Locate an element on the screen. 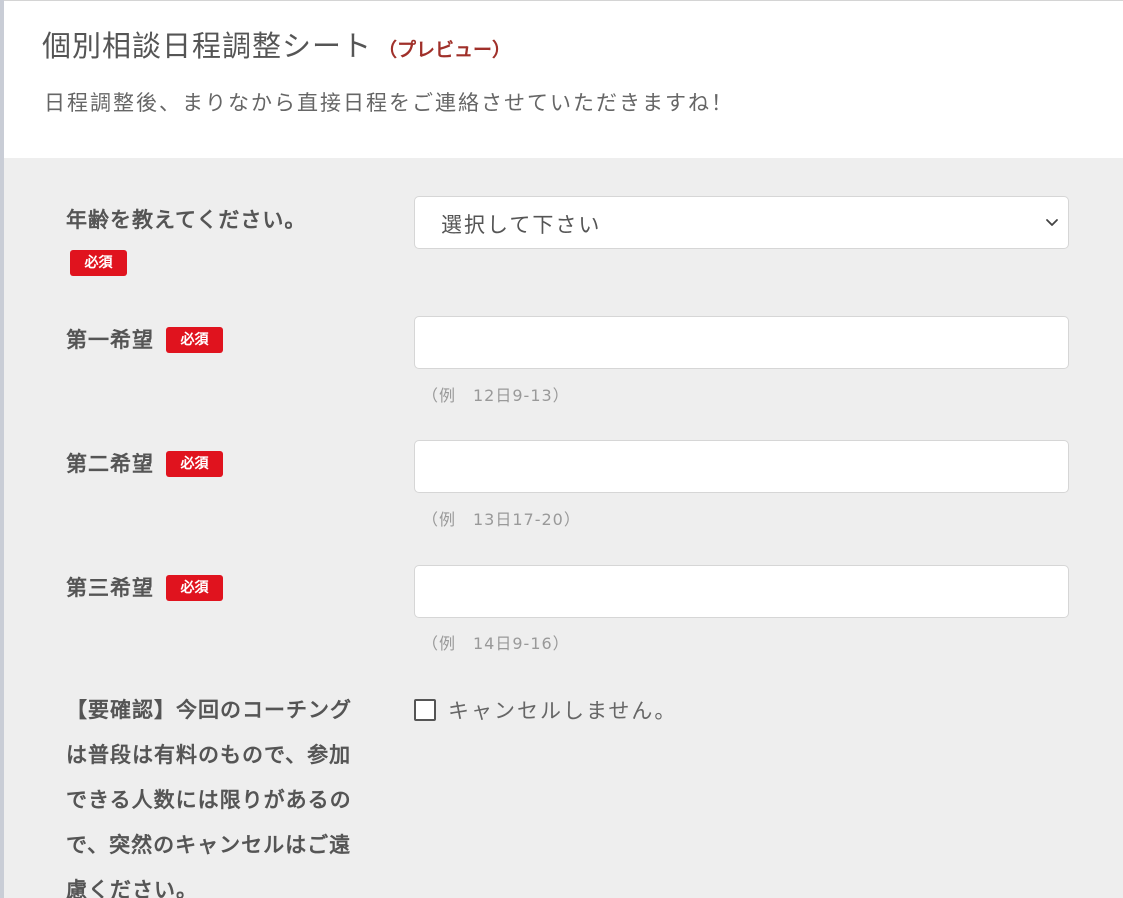 The height and width of the screenshot is (898, 1123). no-cancel-checkbox-label: キャンセルしません。 is located at coordinates (562, 711).